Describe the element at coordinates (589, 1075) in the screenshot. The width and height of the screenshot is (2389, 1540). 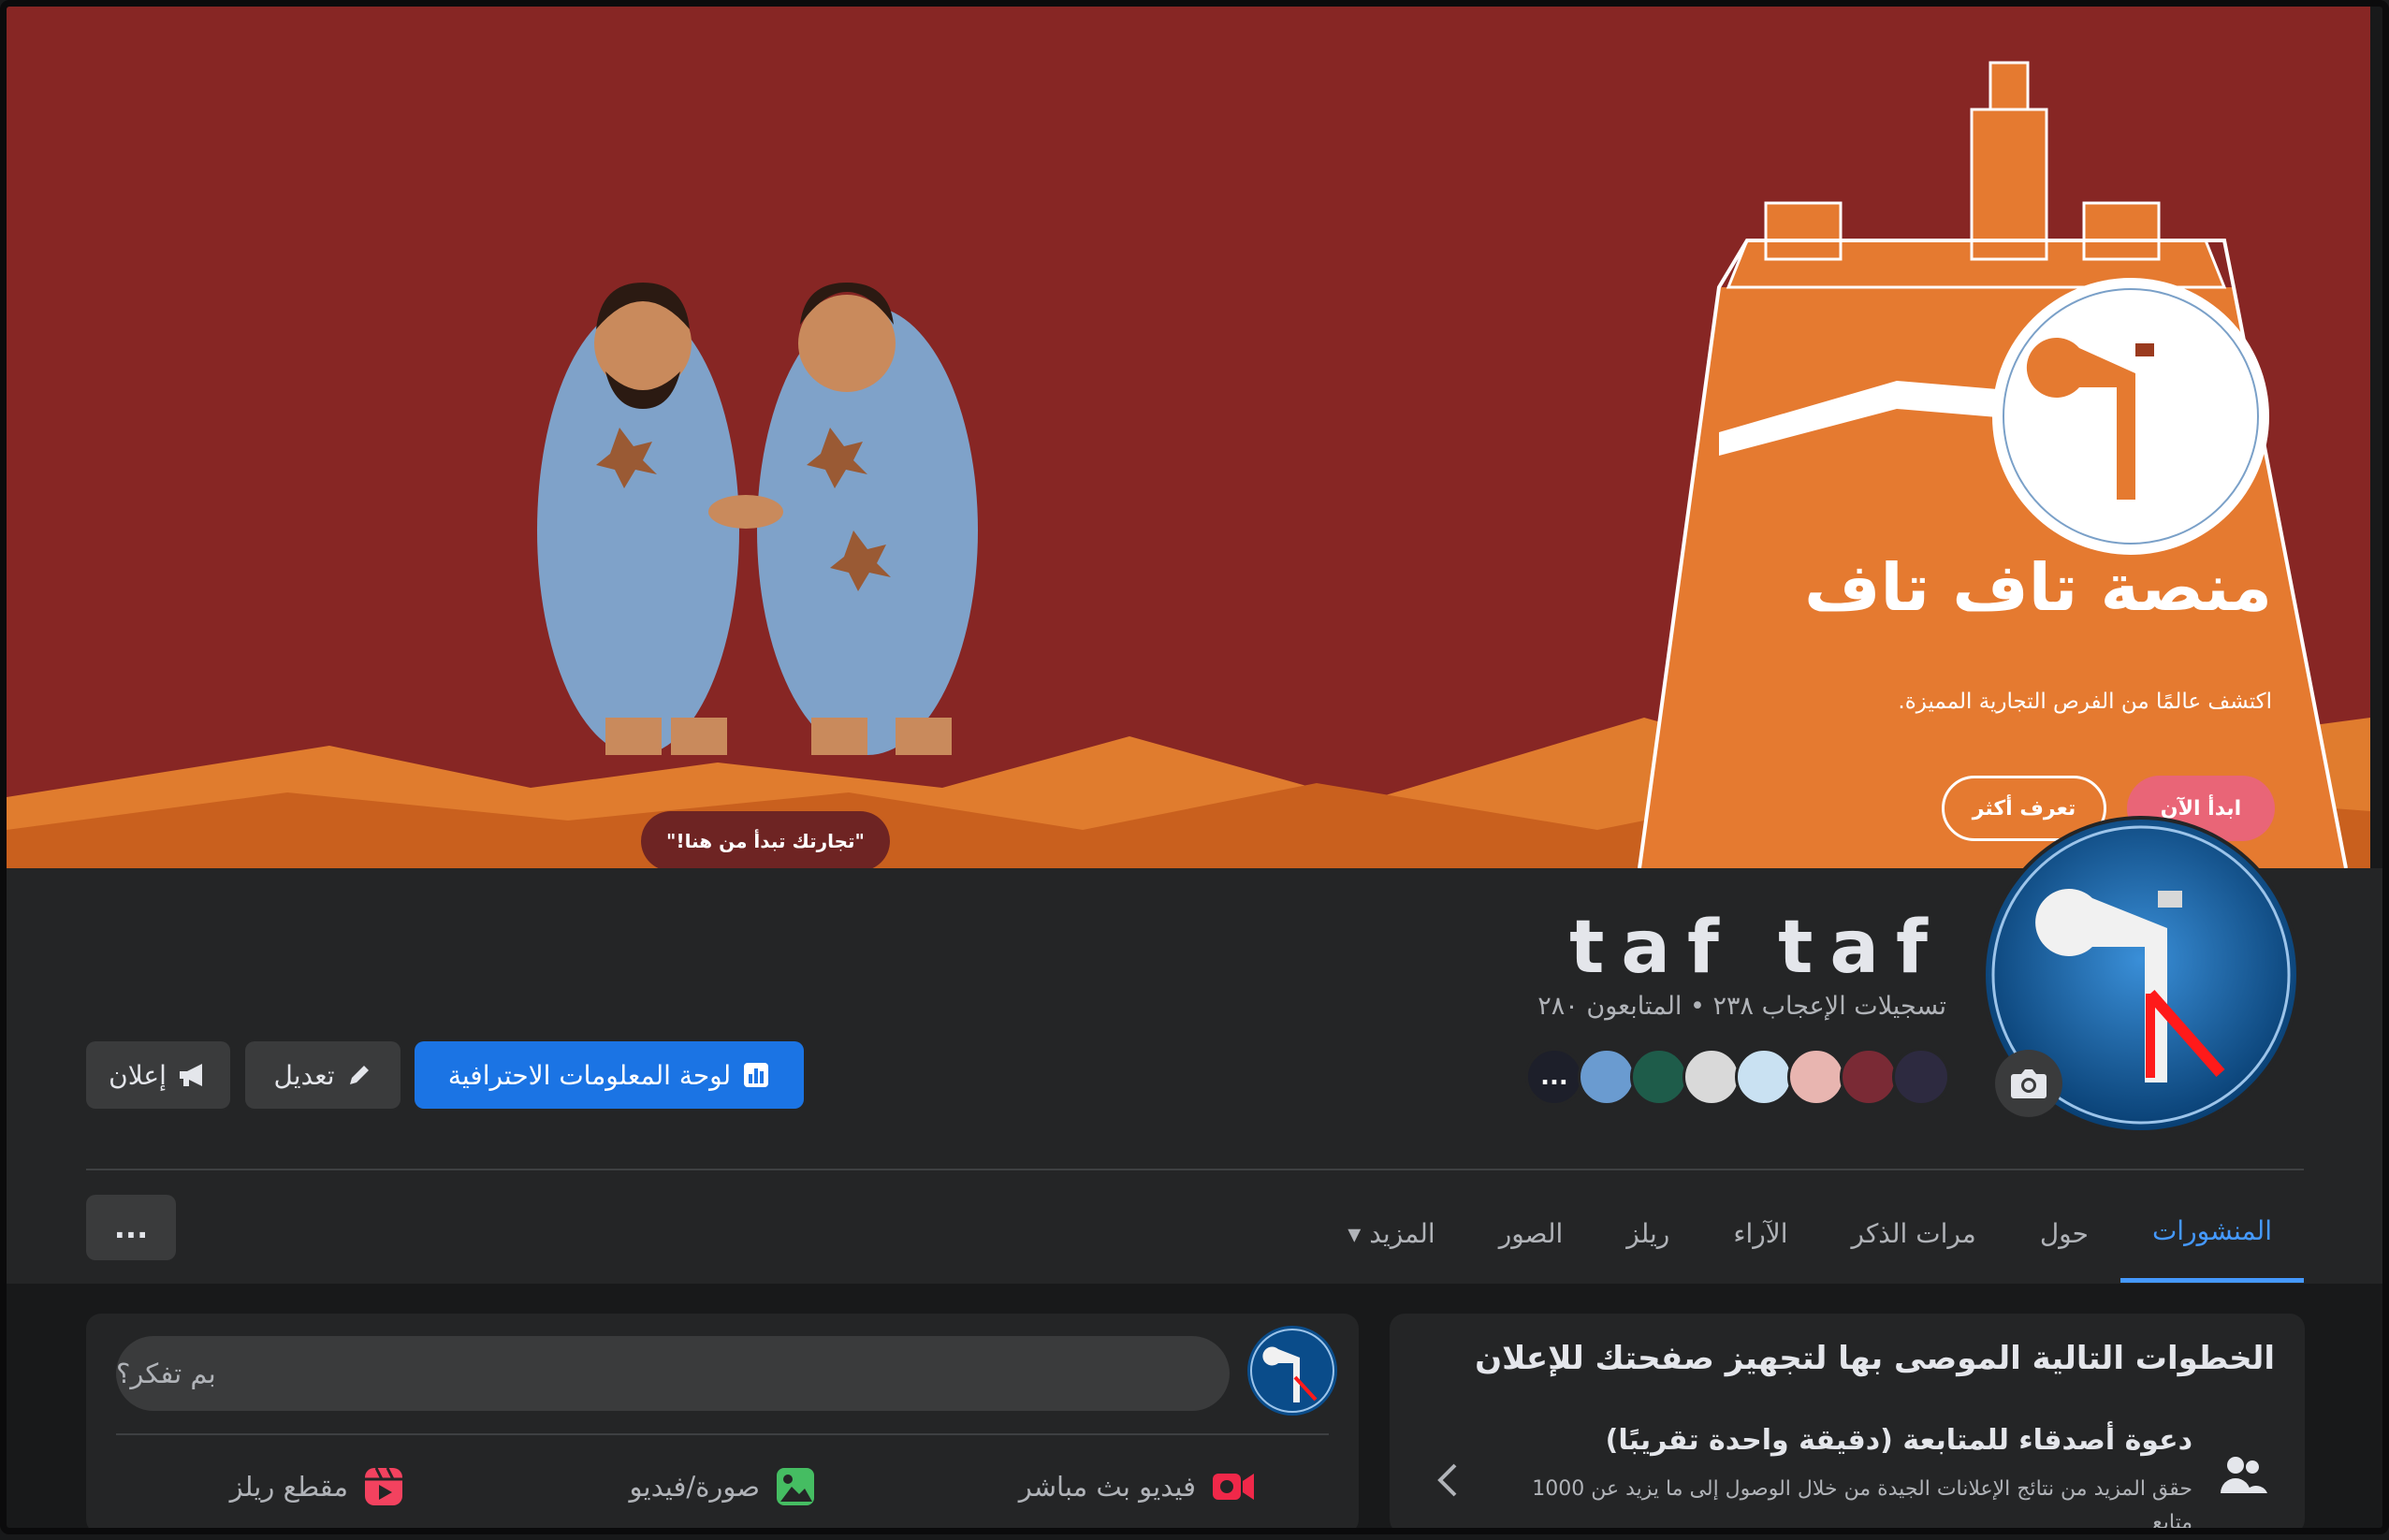
I see `professional-dashboard-label: لوحة المعلومات الاحترافية` at that location.